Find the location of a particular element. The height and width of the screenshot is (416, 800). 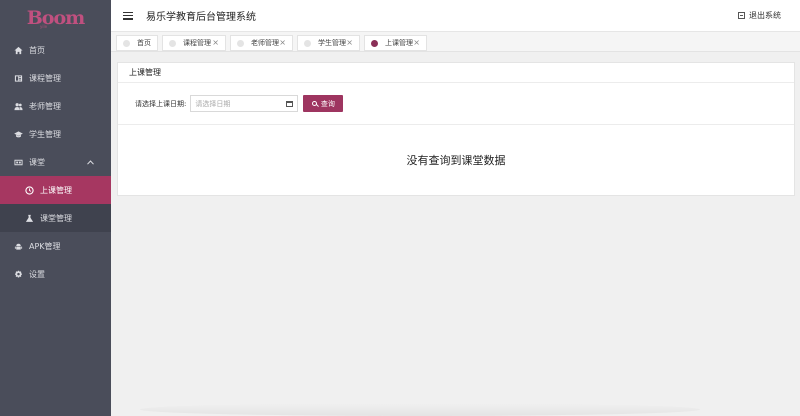

tab-home: 首页 is located at coordinates (137, 43).